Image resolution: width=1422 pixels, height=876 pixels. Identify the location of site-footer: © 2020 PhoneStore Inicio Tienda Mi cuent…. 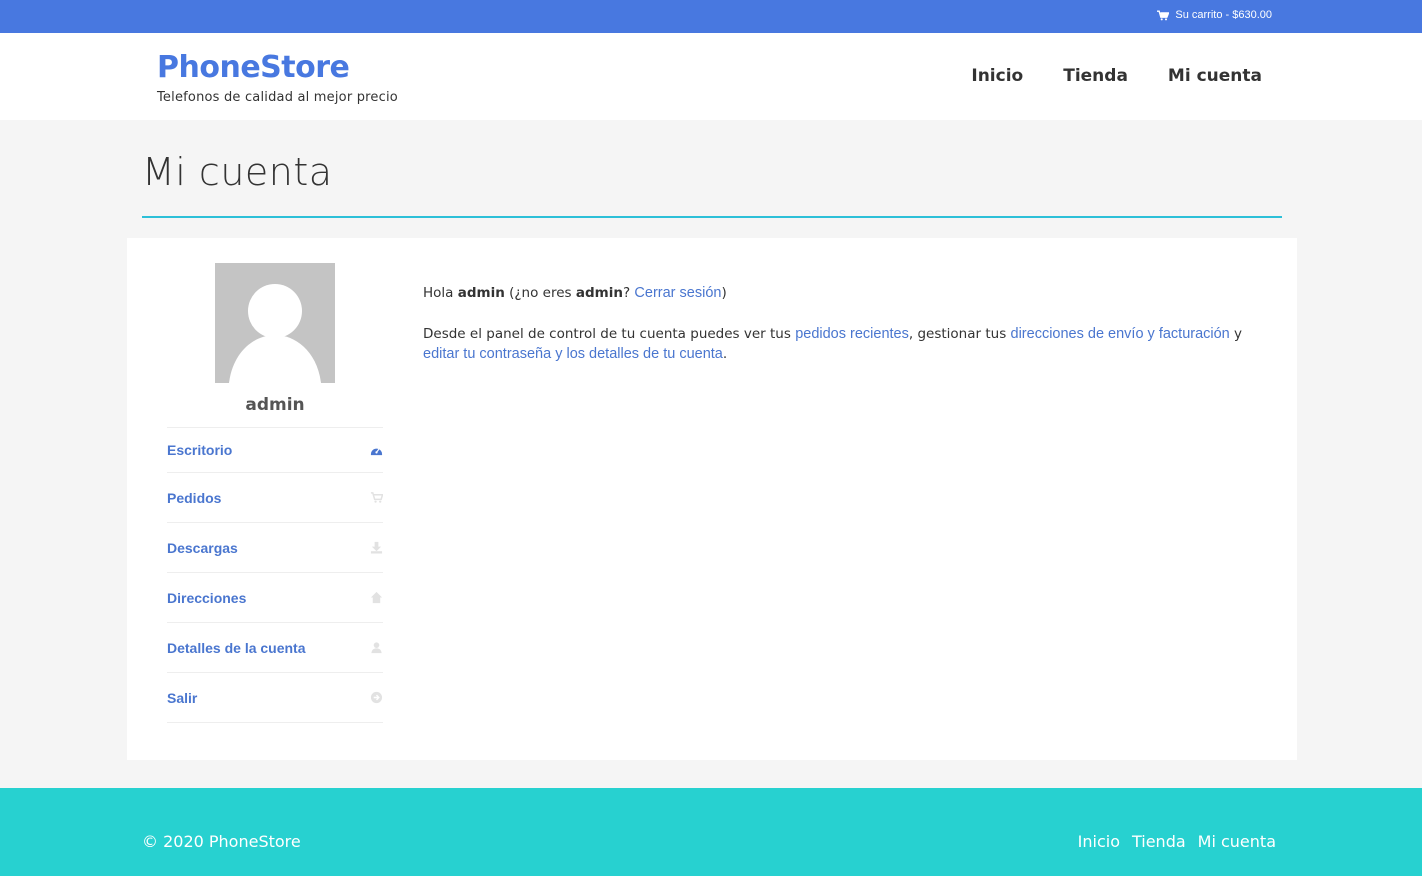
(711, 832).